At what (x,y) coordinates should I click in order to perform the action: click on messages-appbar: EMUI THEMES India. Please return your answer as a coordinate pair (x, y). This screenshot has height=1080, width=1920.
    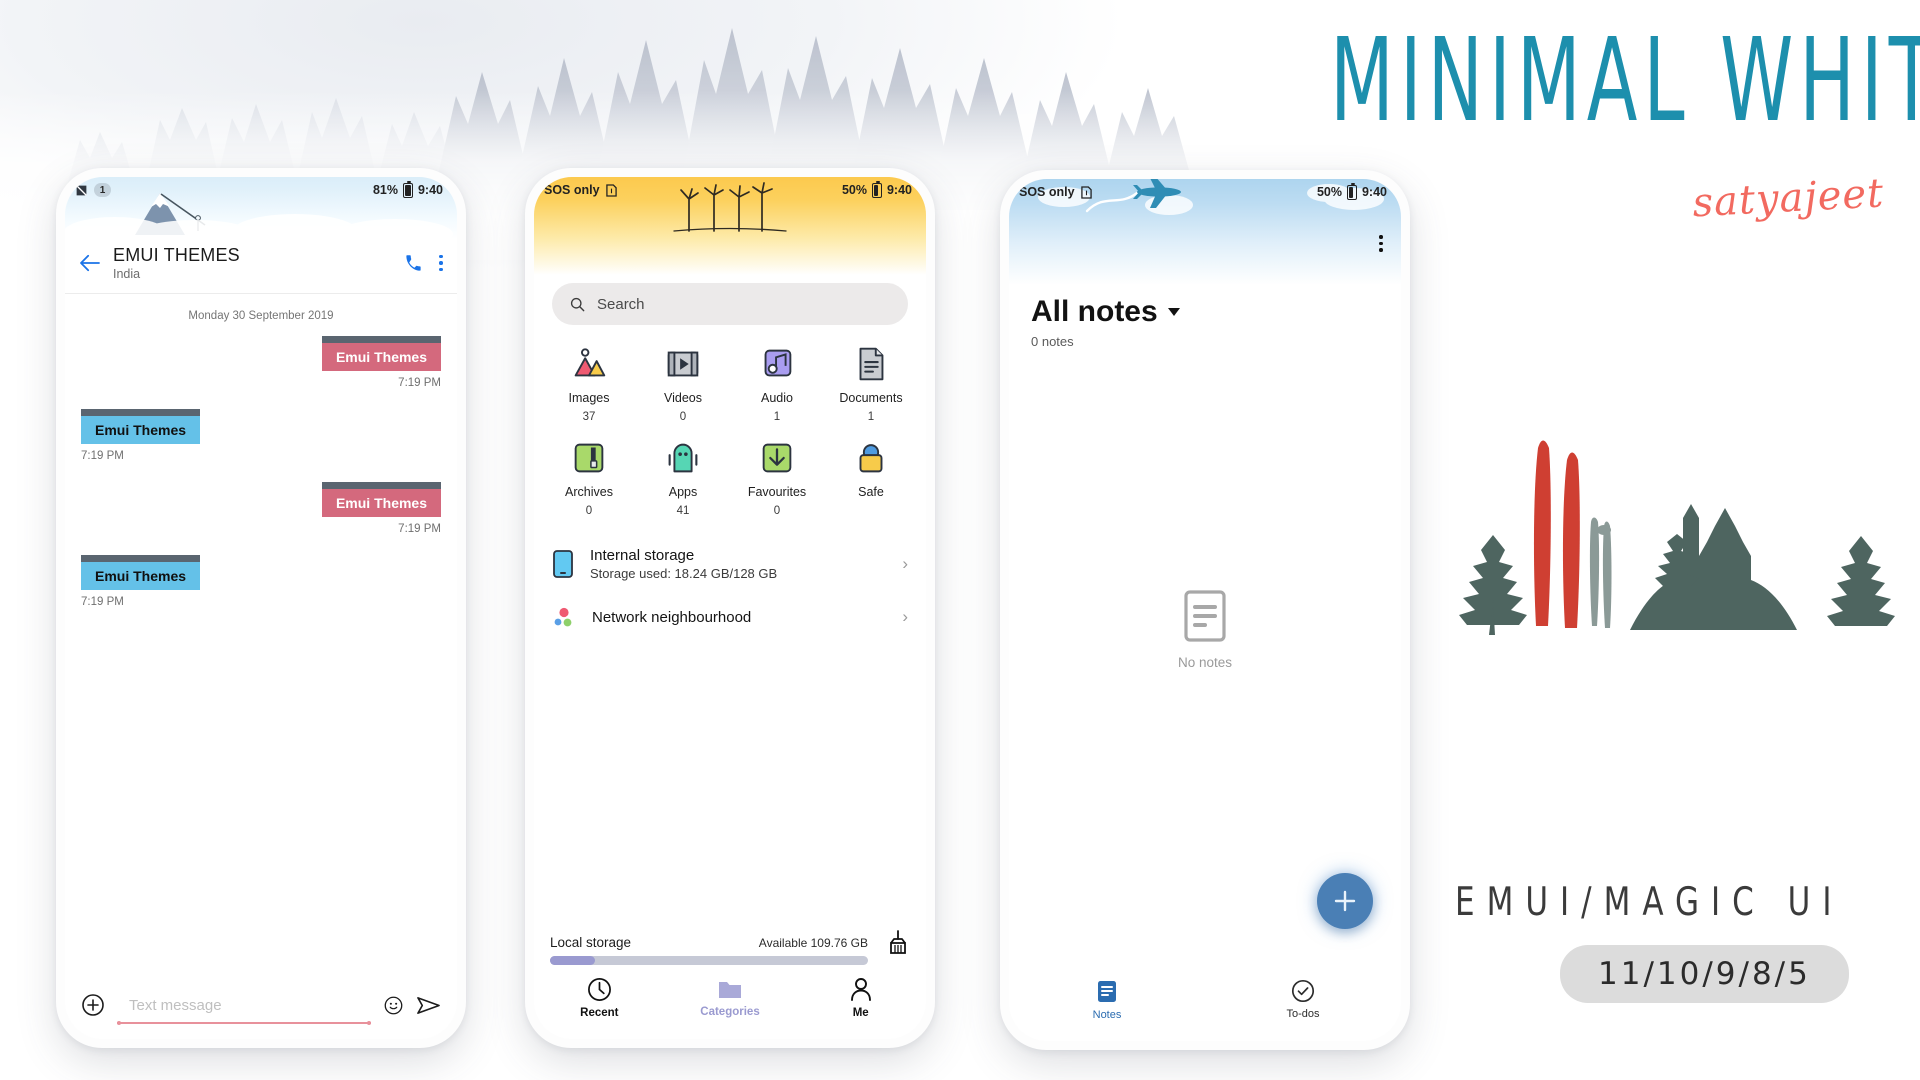
    Looking at the image, I should click on (261, 266).